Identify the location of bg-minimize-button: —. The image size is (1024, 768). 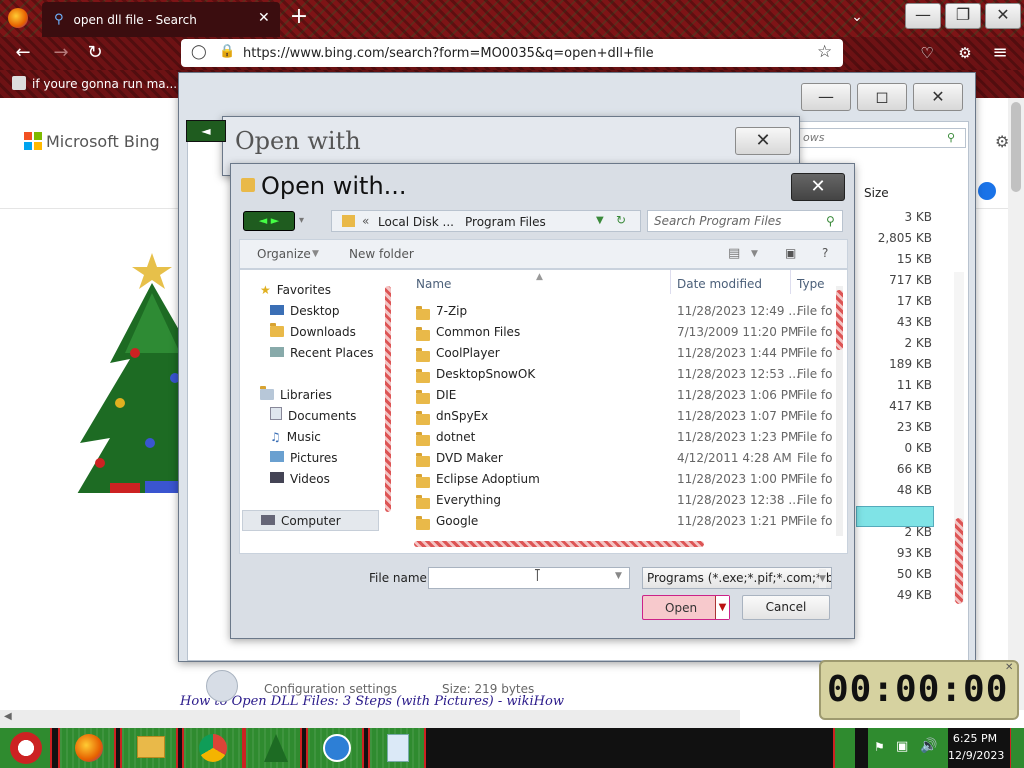
(826, 97).